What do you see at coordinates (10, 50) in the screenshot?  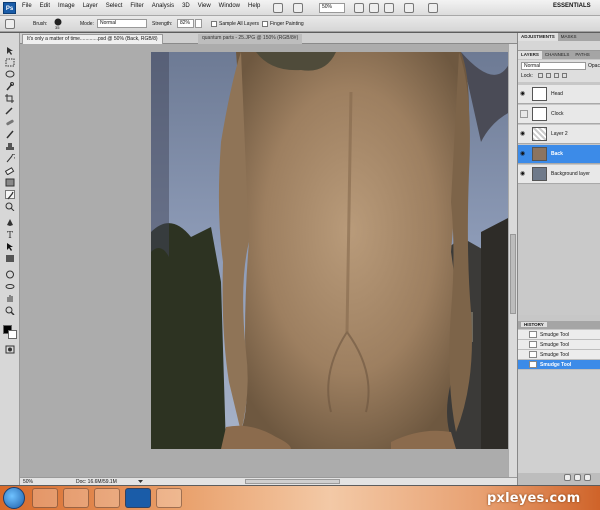 I see `move-tool-icon` at bounding box center [10, 50].